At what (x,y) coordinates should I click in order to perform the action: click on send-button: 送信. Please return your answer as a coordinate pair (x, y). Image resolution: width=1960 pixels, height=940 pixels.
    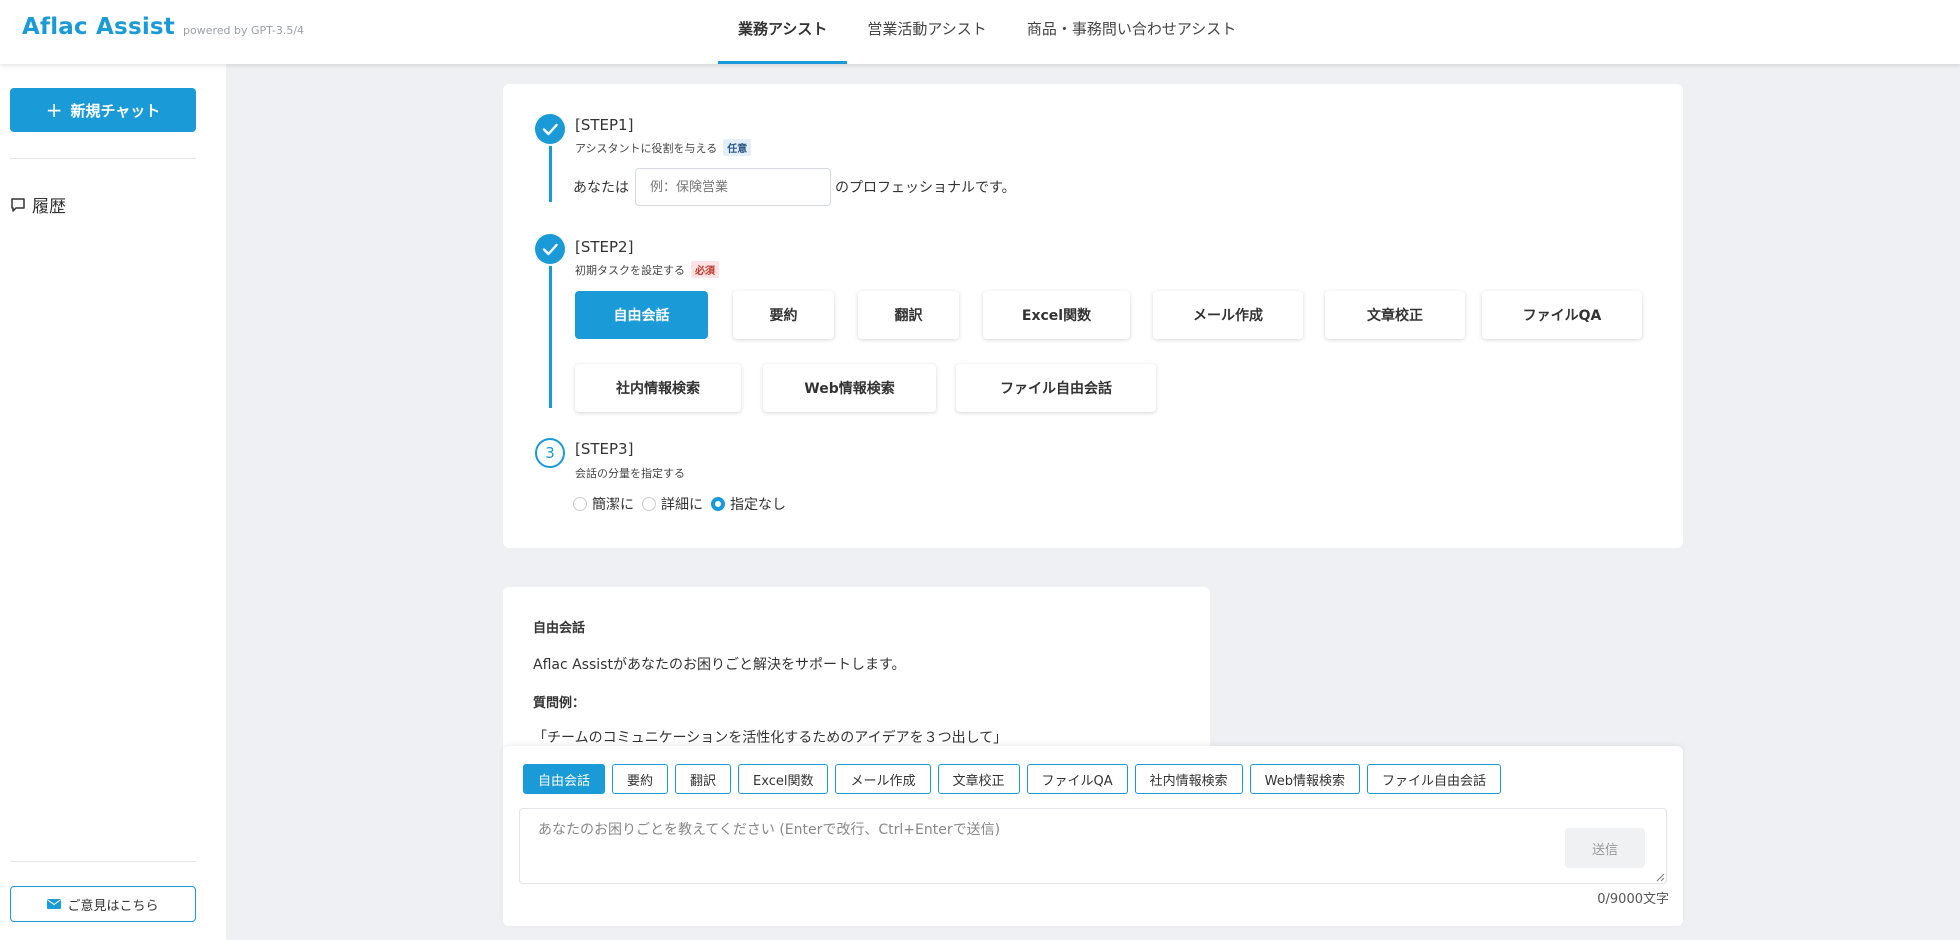
    Looking at the image, I should click on (1605, 848).